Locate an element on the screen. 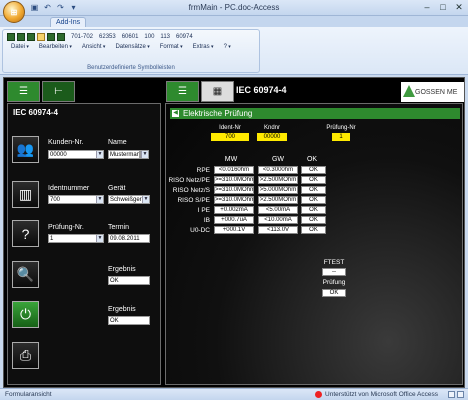 This screenshot has height=400, width=468. devices-button: ▥ is located at coordinates (25, 194).